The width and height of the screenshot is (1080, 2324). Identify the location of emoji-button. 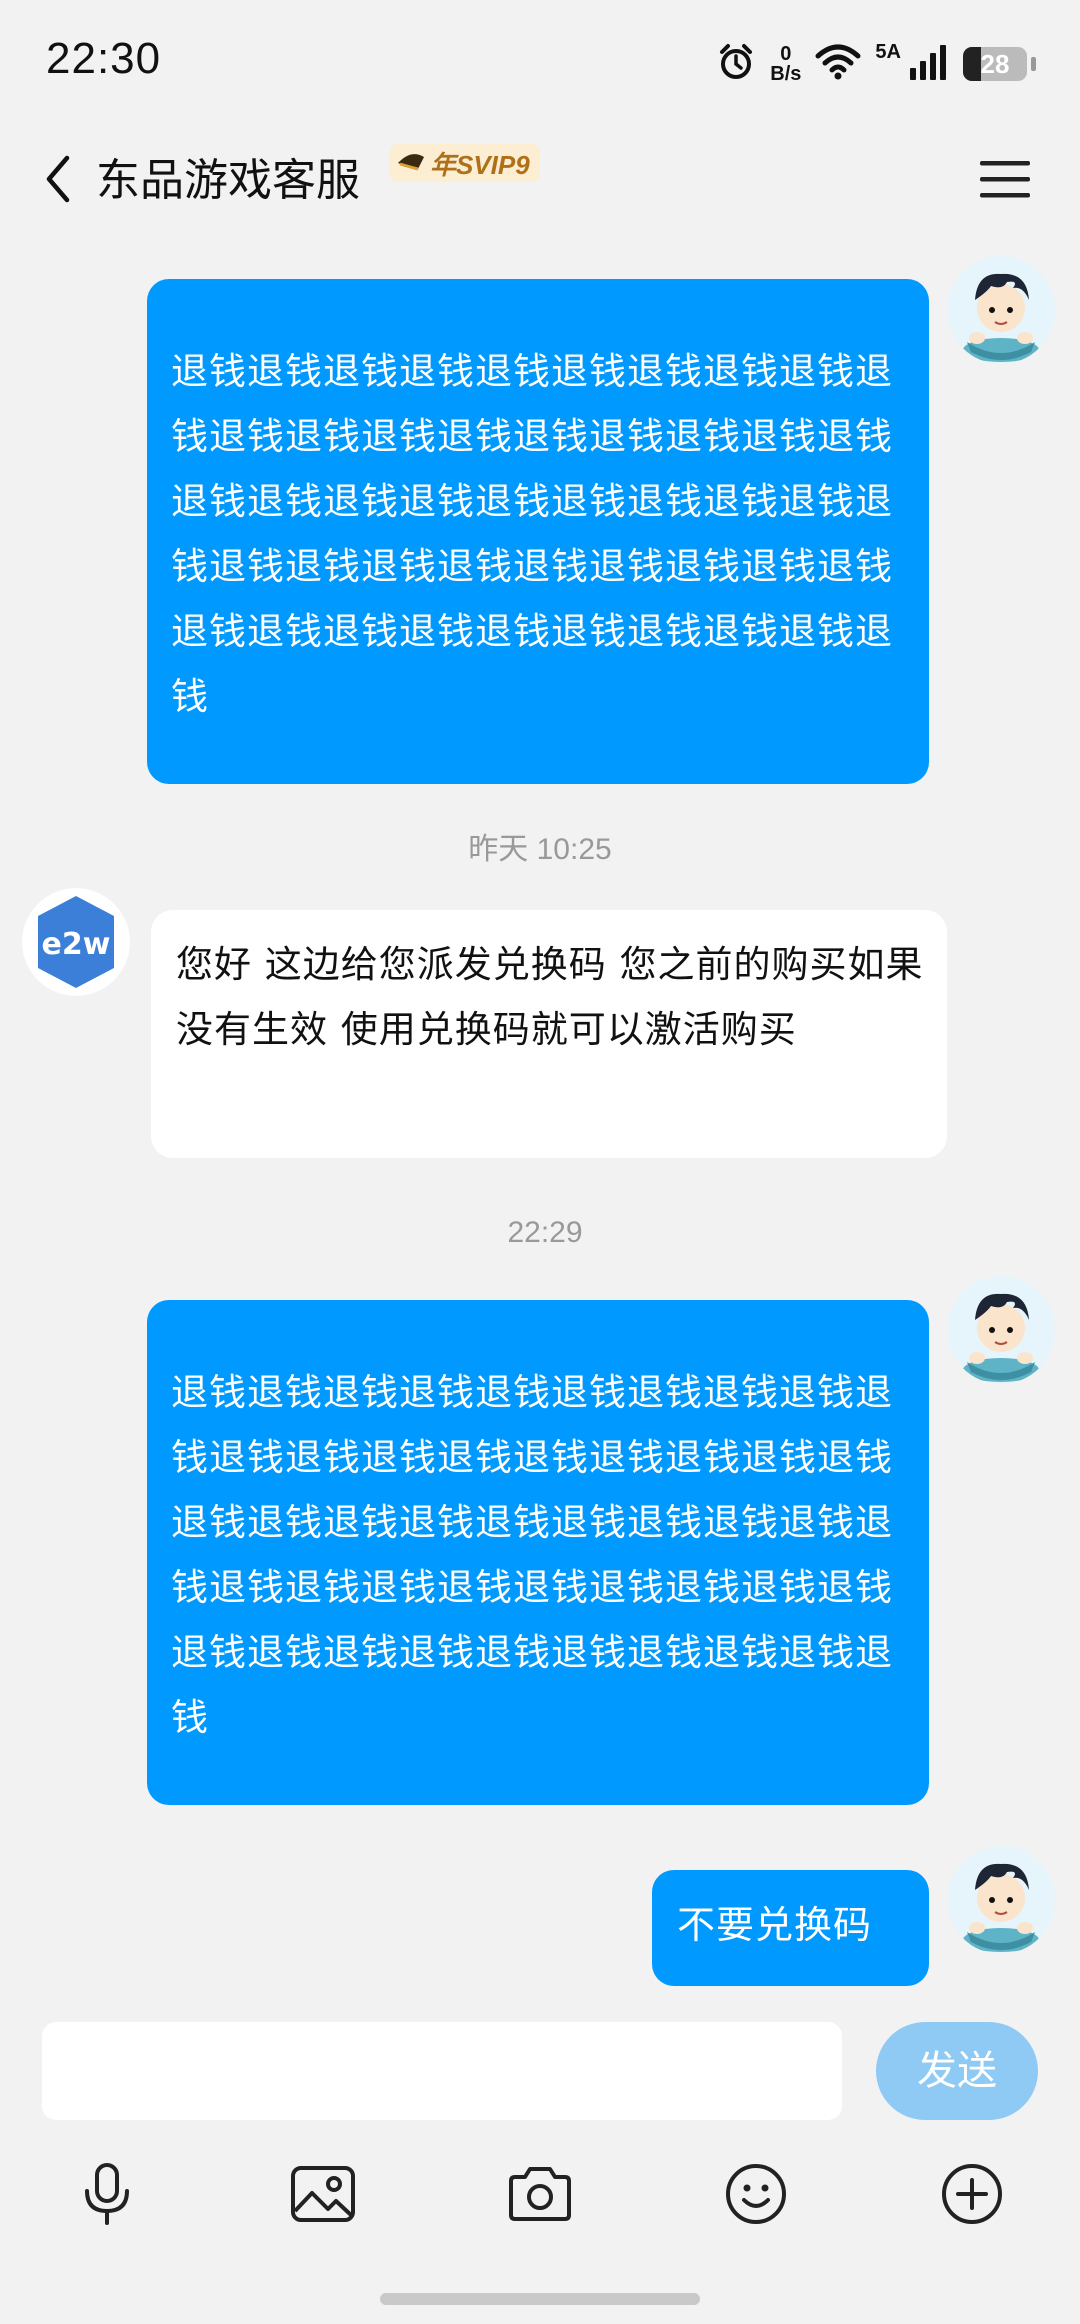
(756, 2196).